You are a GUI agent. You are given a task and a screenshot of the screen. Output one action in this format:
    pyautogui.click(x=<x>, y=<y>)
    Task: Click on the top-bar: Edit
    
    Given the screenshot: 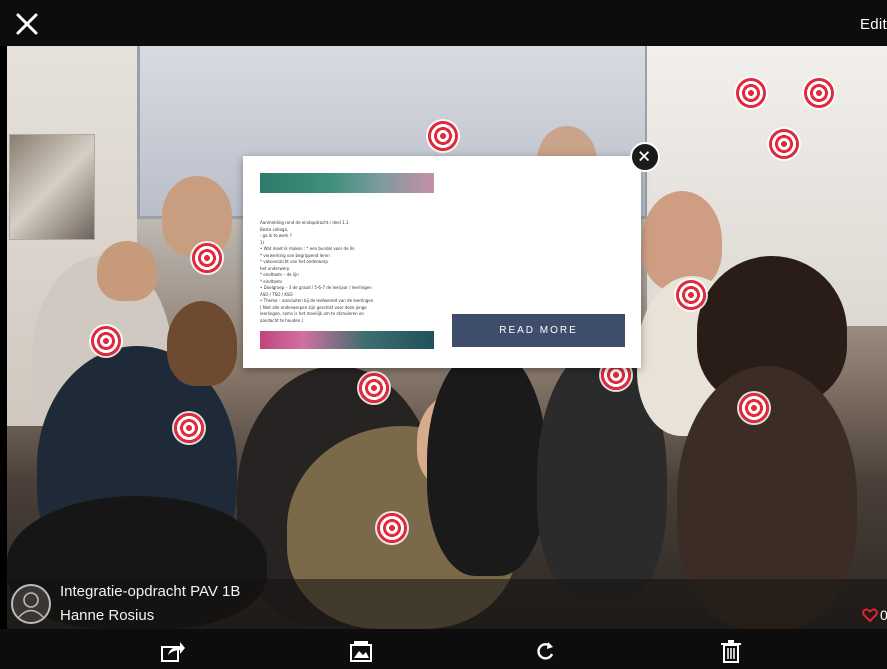 What is the action you would take?
    pyautogui.click(x=443, y=23)
    